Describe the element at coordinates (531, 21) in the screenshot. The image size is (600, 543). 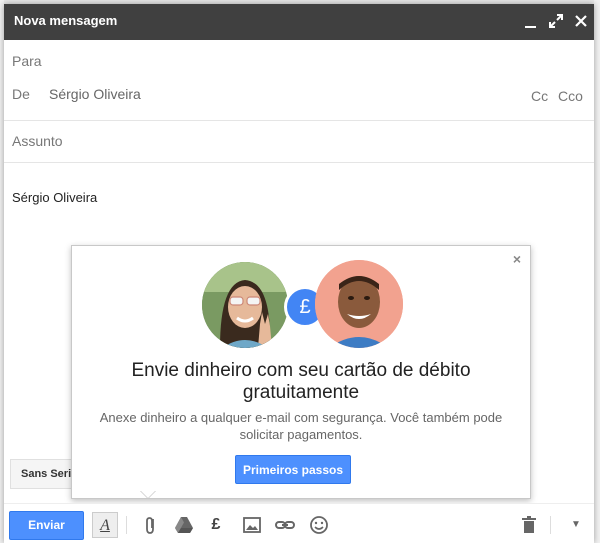
I see `minimize-icon` at that location.